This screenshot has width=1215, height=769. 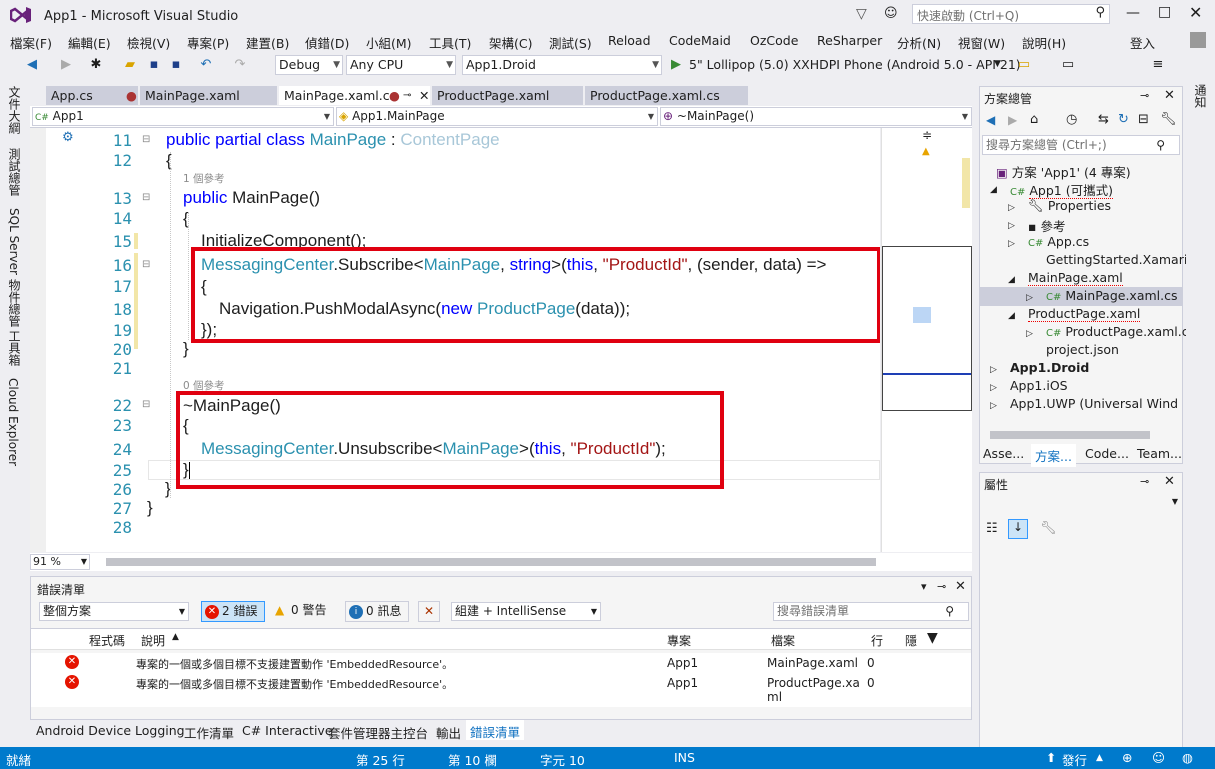 What do you see at coordinates (209, 95) in the screenshot?
I see `tab-mainpage-xaml: MainPage.xaml` at bounding box center [209, 95].